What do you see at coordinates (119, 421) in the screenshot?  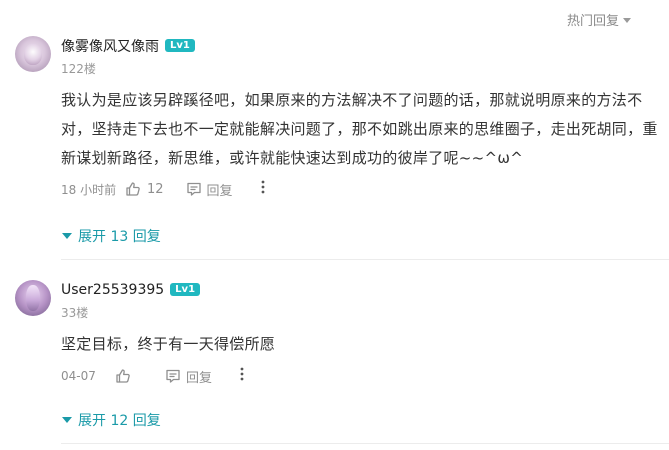 I see `expand-replies-label: 展开 12 回复` at bounding box center [119, 421].